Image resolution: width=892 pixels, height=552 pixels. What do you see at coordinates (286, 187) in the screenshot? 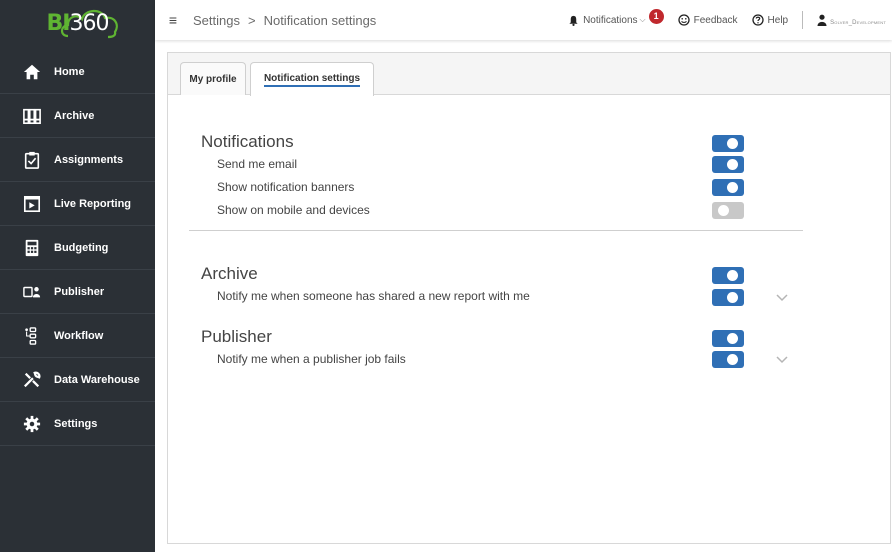
I see `notification-banners-label: Show notification banners` at bounding box center [286, 187].